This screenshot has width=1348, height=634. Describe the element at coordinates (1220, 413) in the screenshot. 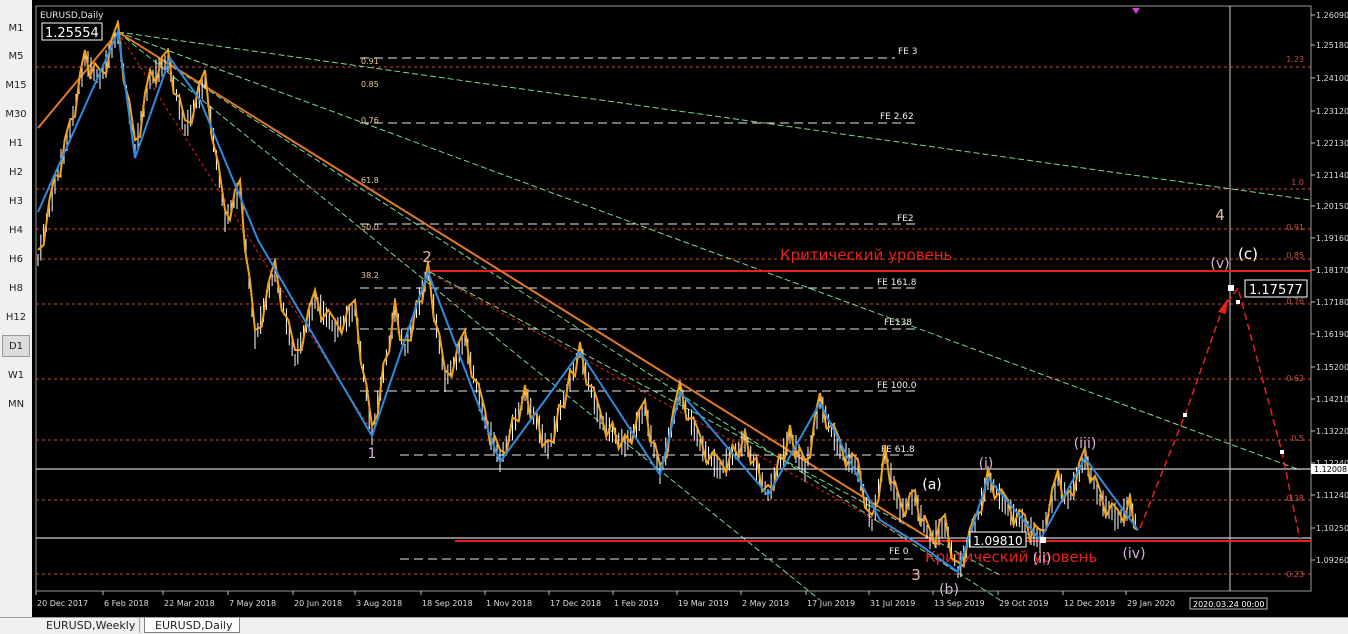

I see `projection-line` at that location.